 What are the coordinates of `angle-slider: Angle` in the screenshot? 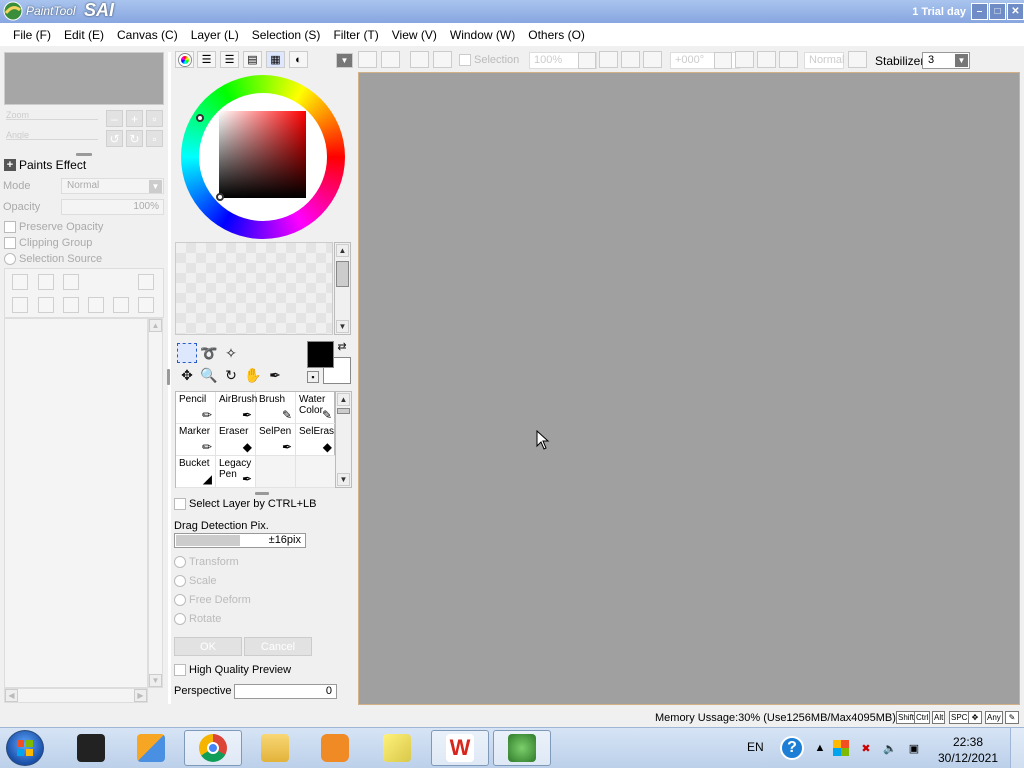 It's located at (52, 136).